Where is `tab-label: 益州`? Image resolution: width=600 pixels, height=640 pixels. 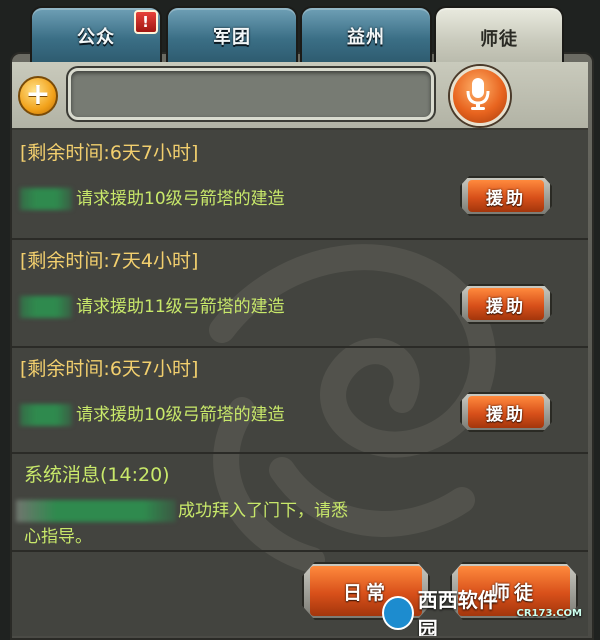
tab-label: 益州 is located at coordinates (366, 37).